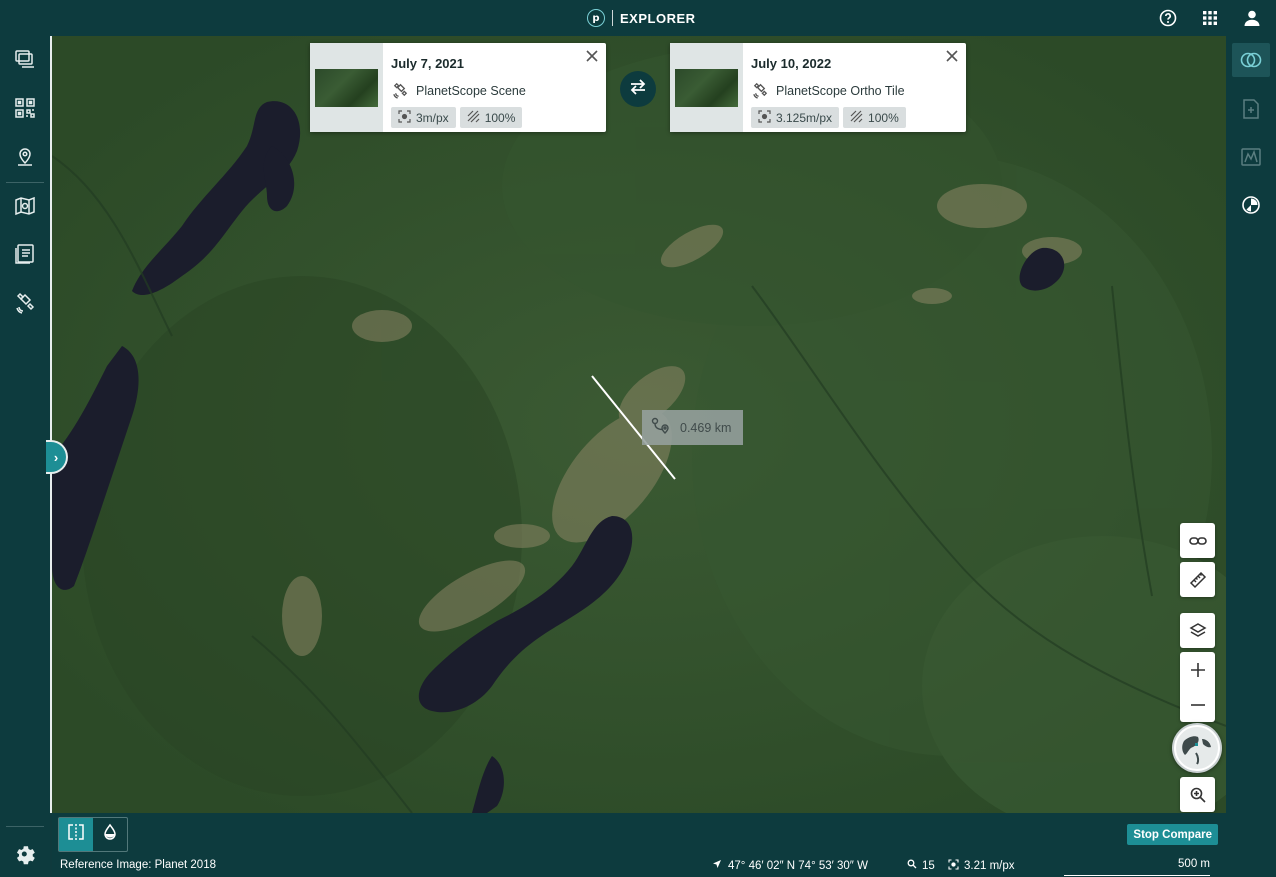 The height and width of the screenshot is (877, 1276). Describe the element at coordinates (596, 18) in the screenshot. I see `planet-logo-icon: p` at that location.